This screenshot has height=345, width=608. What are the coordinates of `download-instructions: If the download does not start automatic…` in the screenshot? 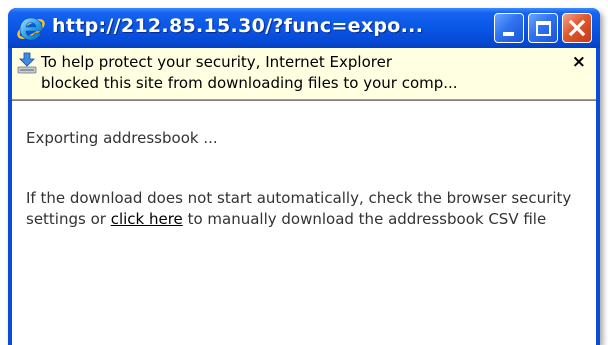 It's located at (306, 209).